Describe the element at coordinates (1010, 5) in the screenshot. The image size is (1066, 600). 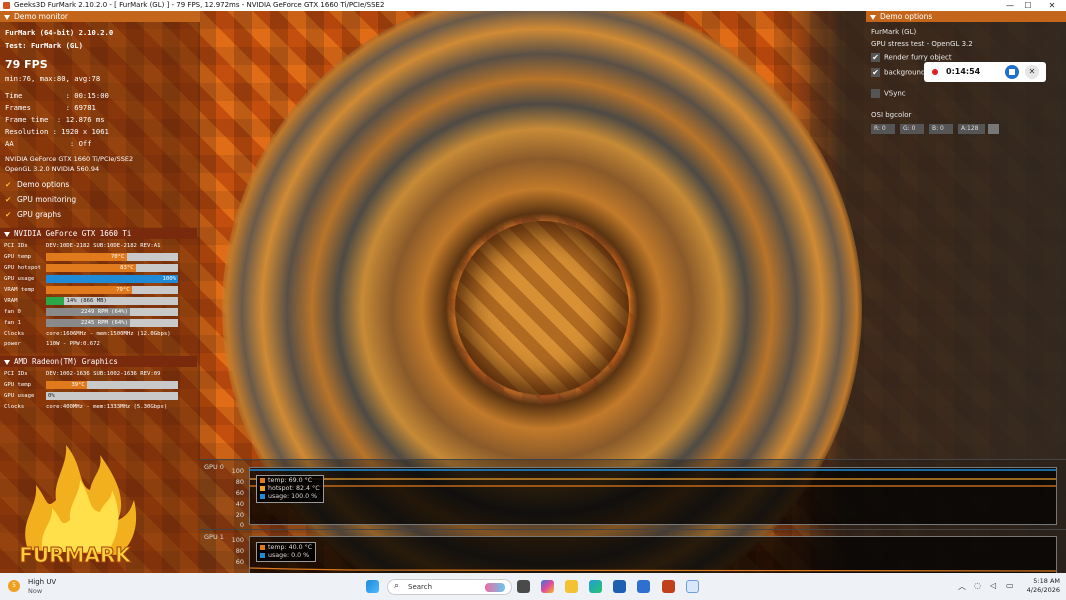
I see `minimize-button: —` at that location.